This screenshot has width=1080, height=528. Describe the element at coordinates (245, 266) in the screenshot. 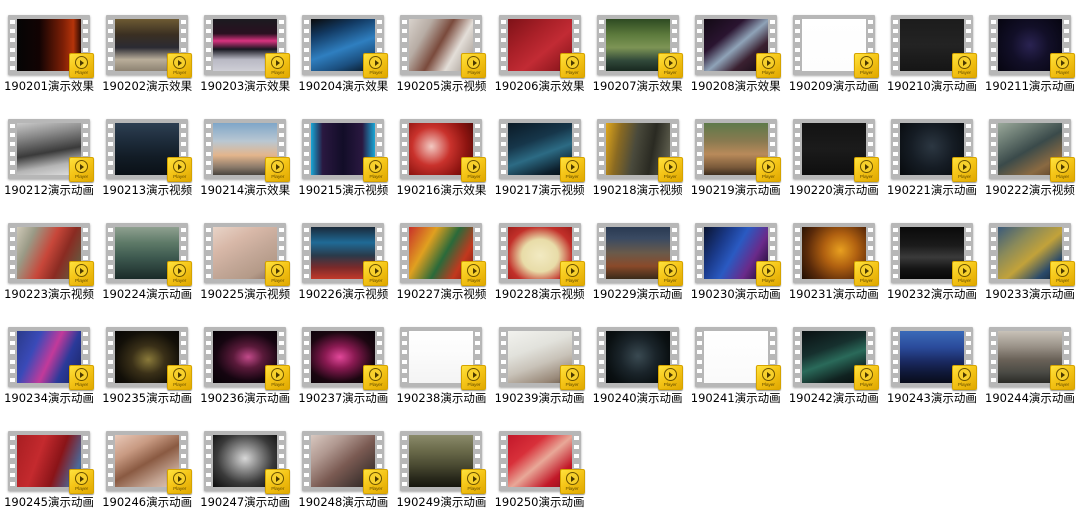

I see `file-item-24: Player 190225演示视频` at that location.